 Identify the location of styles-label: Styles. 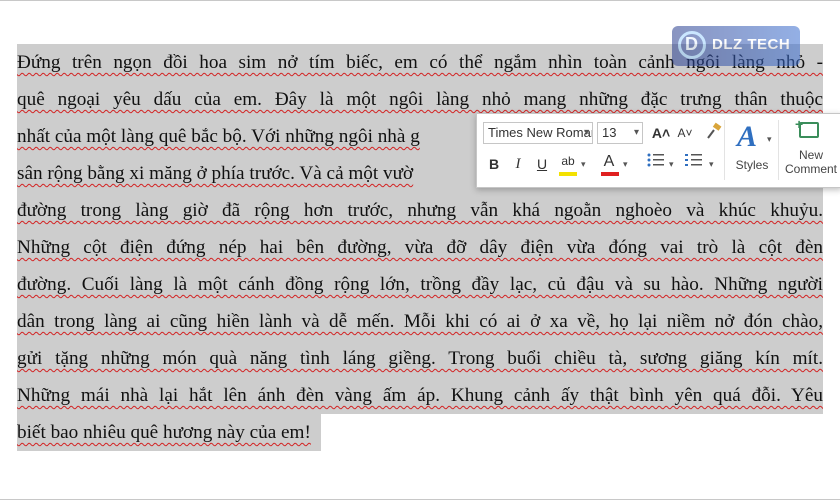
(752, 165).